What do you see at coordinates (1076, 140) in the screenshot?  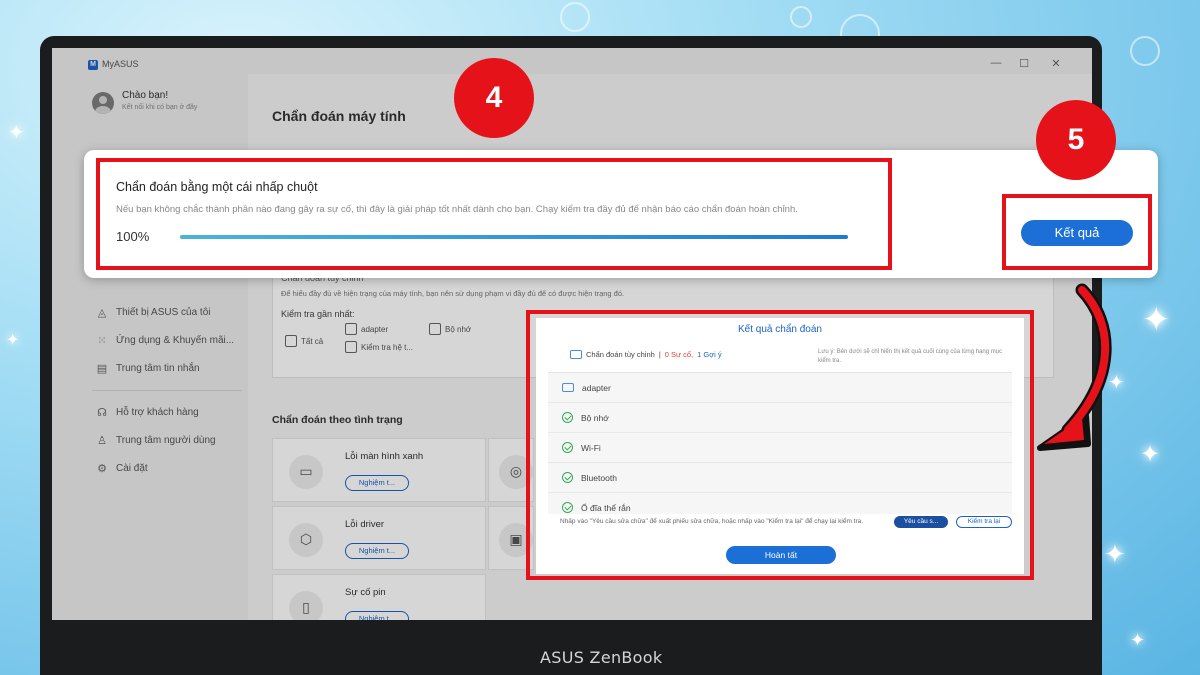 I see `step-5-badge: 5` at bounding box center [1076, 140].